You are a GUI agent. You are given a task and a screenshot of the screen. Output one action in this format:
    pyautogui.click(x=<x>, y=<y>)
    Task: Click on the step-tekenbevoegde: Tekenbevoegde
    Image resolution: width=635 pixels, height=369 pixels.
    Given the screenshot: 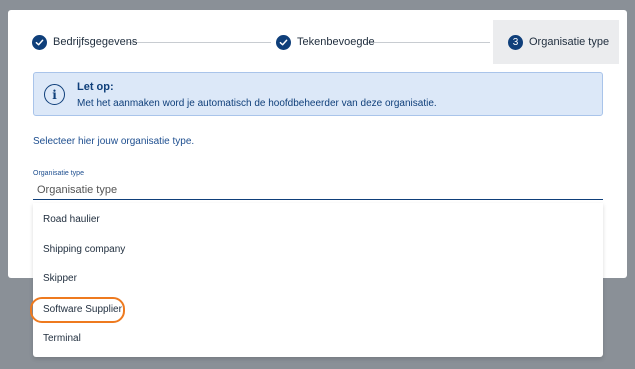 What is the action you would take?
    pyautogui.click(x=325, y=42)
    